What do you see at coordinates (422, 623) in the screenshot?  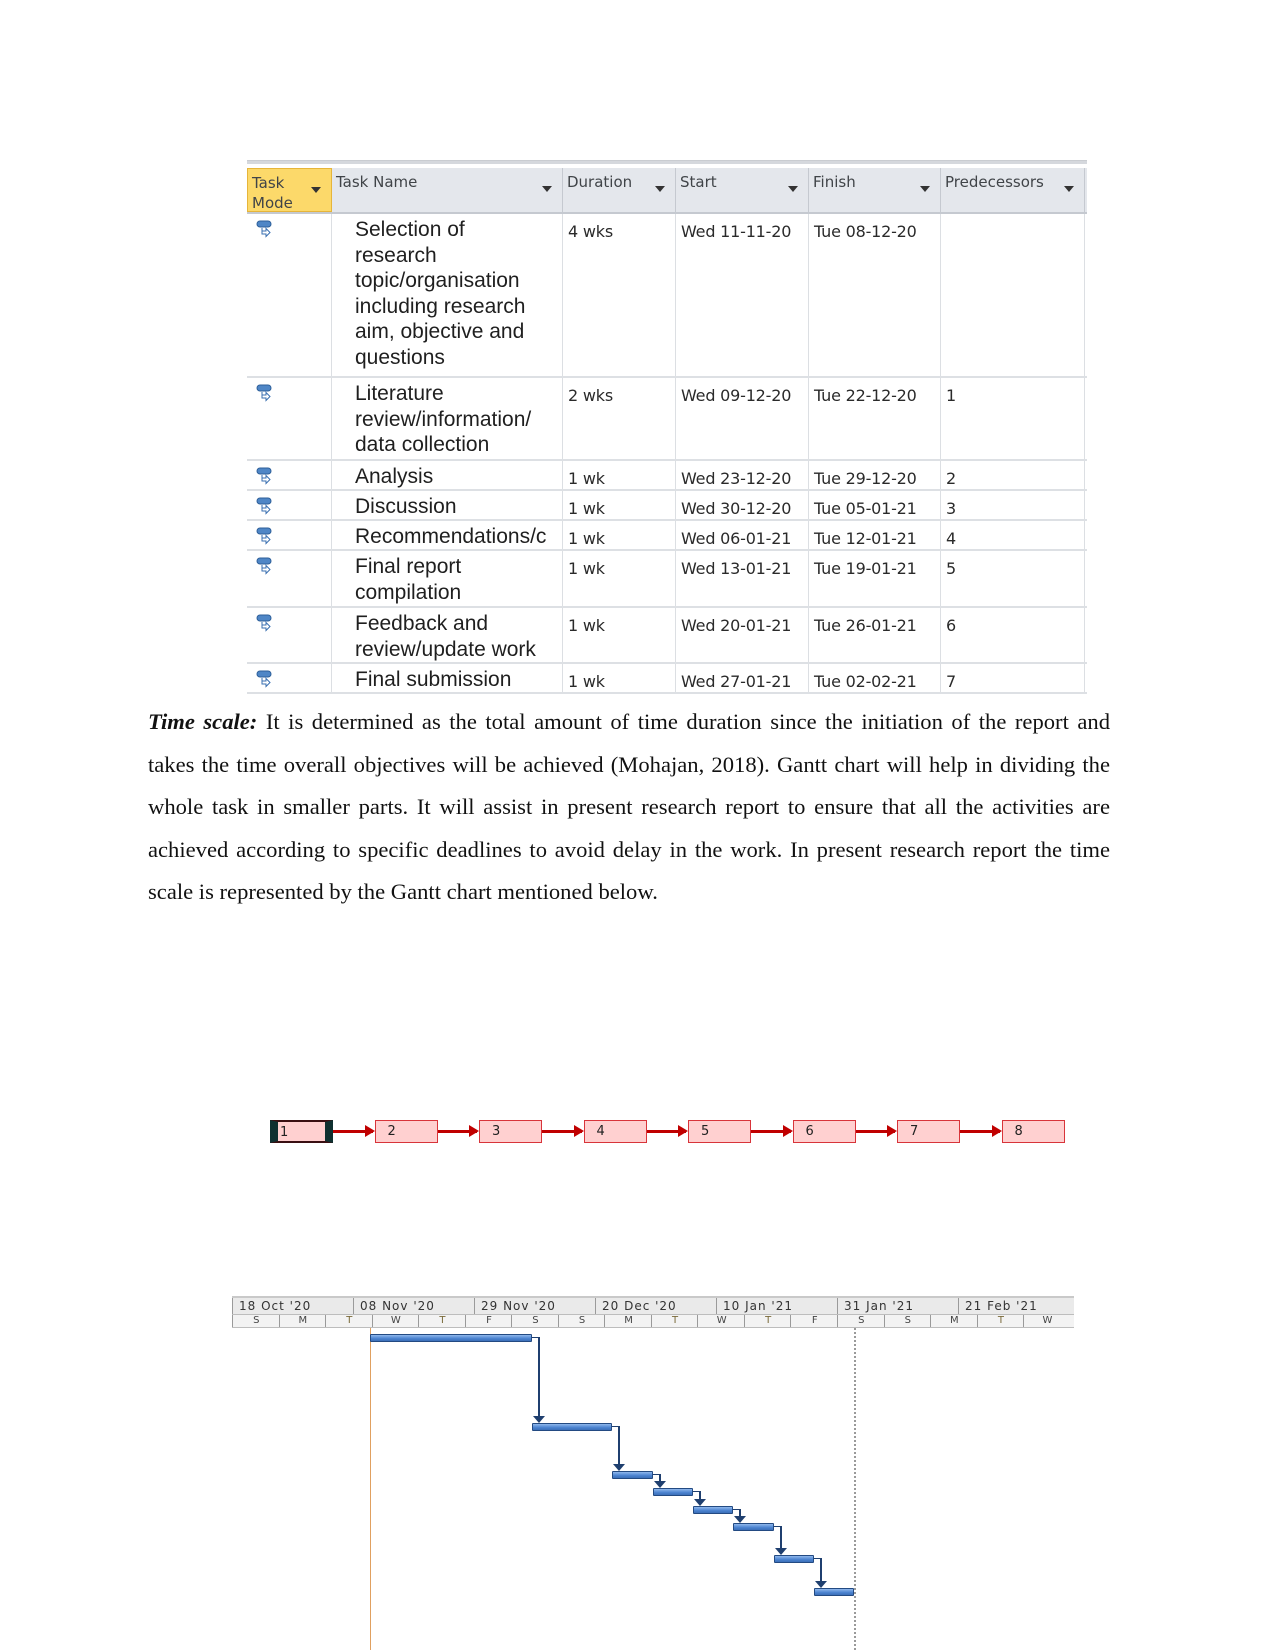 I see `task-name-line: Feedback and` at bounding box center [422, 623].